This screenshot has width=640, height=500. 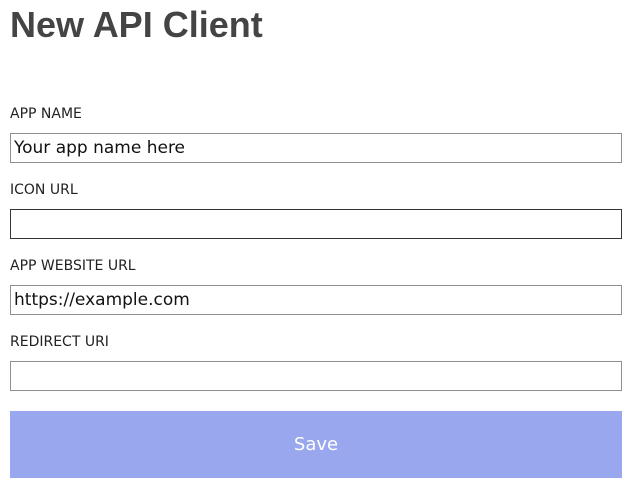 What do you see at coordinates (316, 148) in the screenshot?
I see `app-name-input` at bounding box center [316, 148].